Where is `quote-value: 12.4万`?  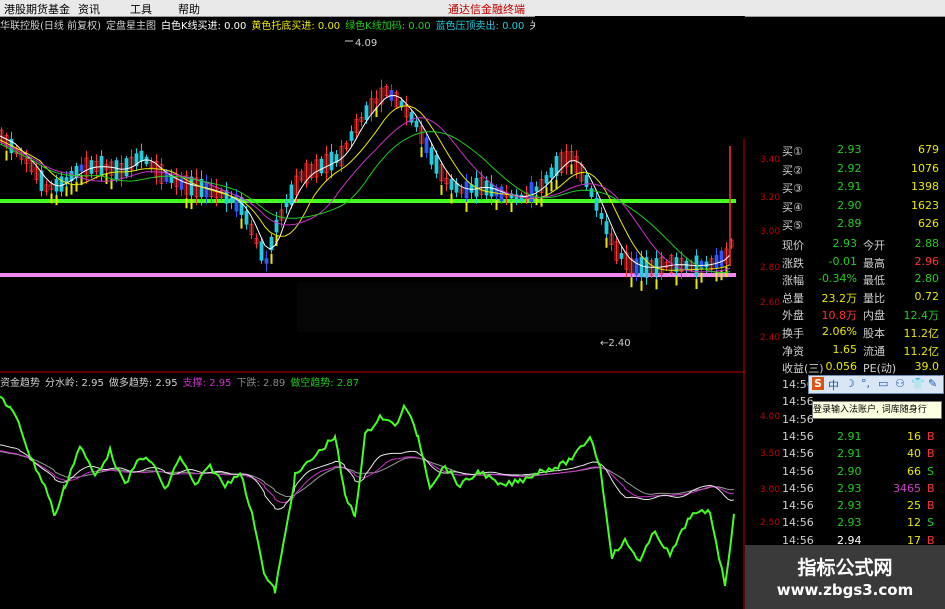 quote-value: 12.4万 is located at coordinates (921, 316).